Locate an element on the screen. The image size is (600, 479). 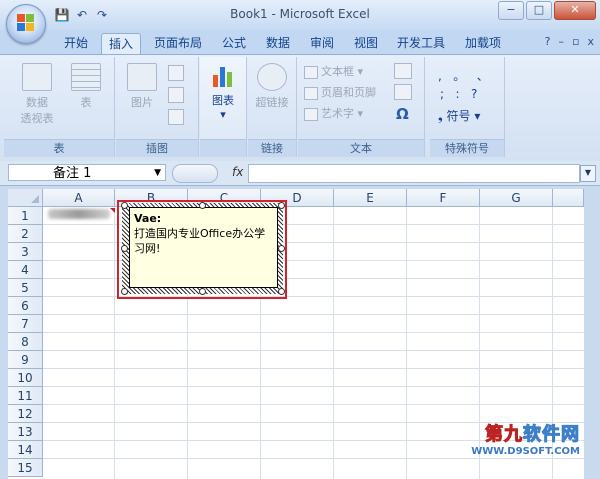
select-all-button is located at coordinates (25, 198).